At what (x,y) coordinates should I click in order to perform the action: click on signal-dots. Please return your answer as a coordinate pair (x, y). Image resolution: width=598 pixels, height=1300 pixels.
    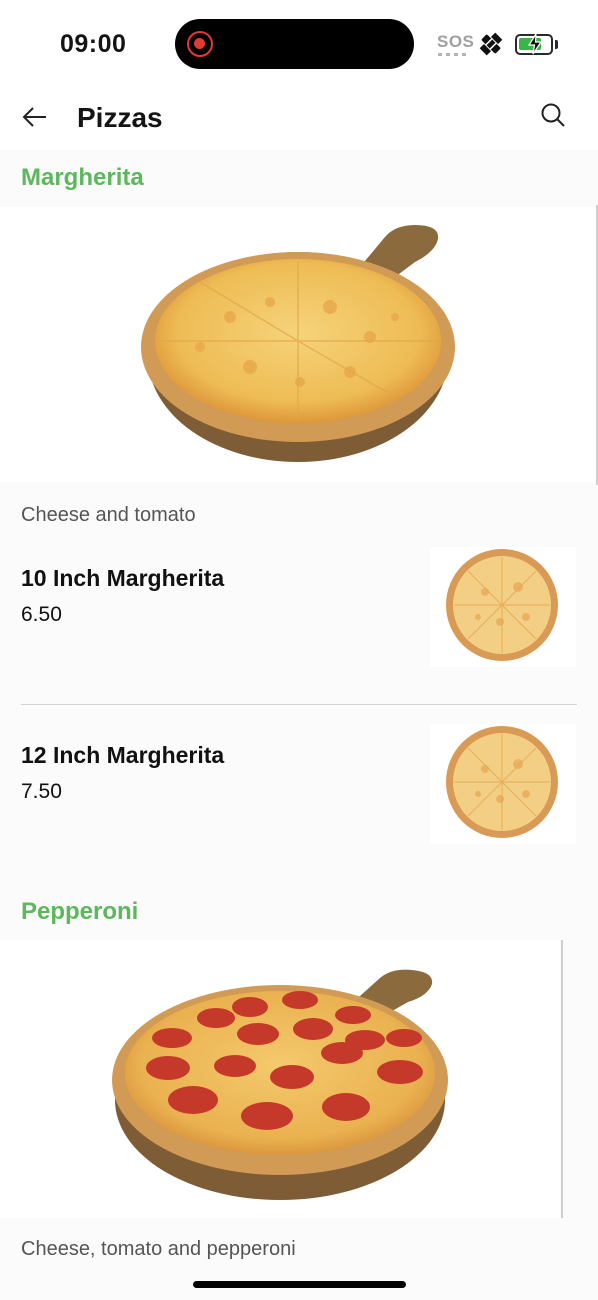
    Looking at the image, I should click on (453, 54).